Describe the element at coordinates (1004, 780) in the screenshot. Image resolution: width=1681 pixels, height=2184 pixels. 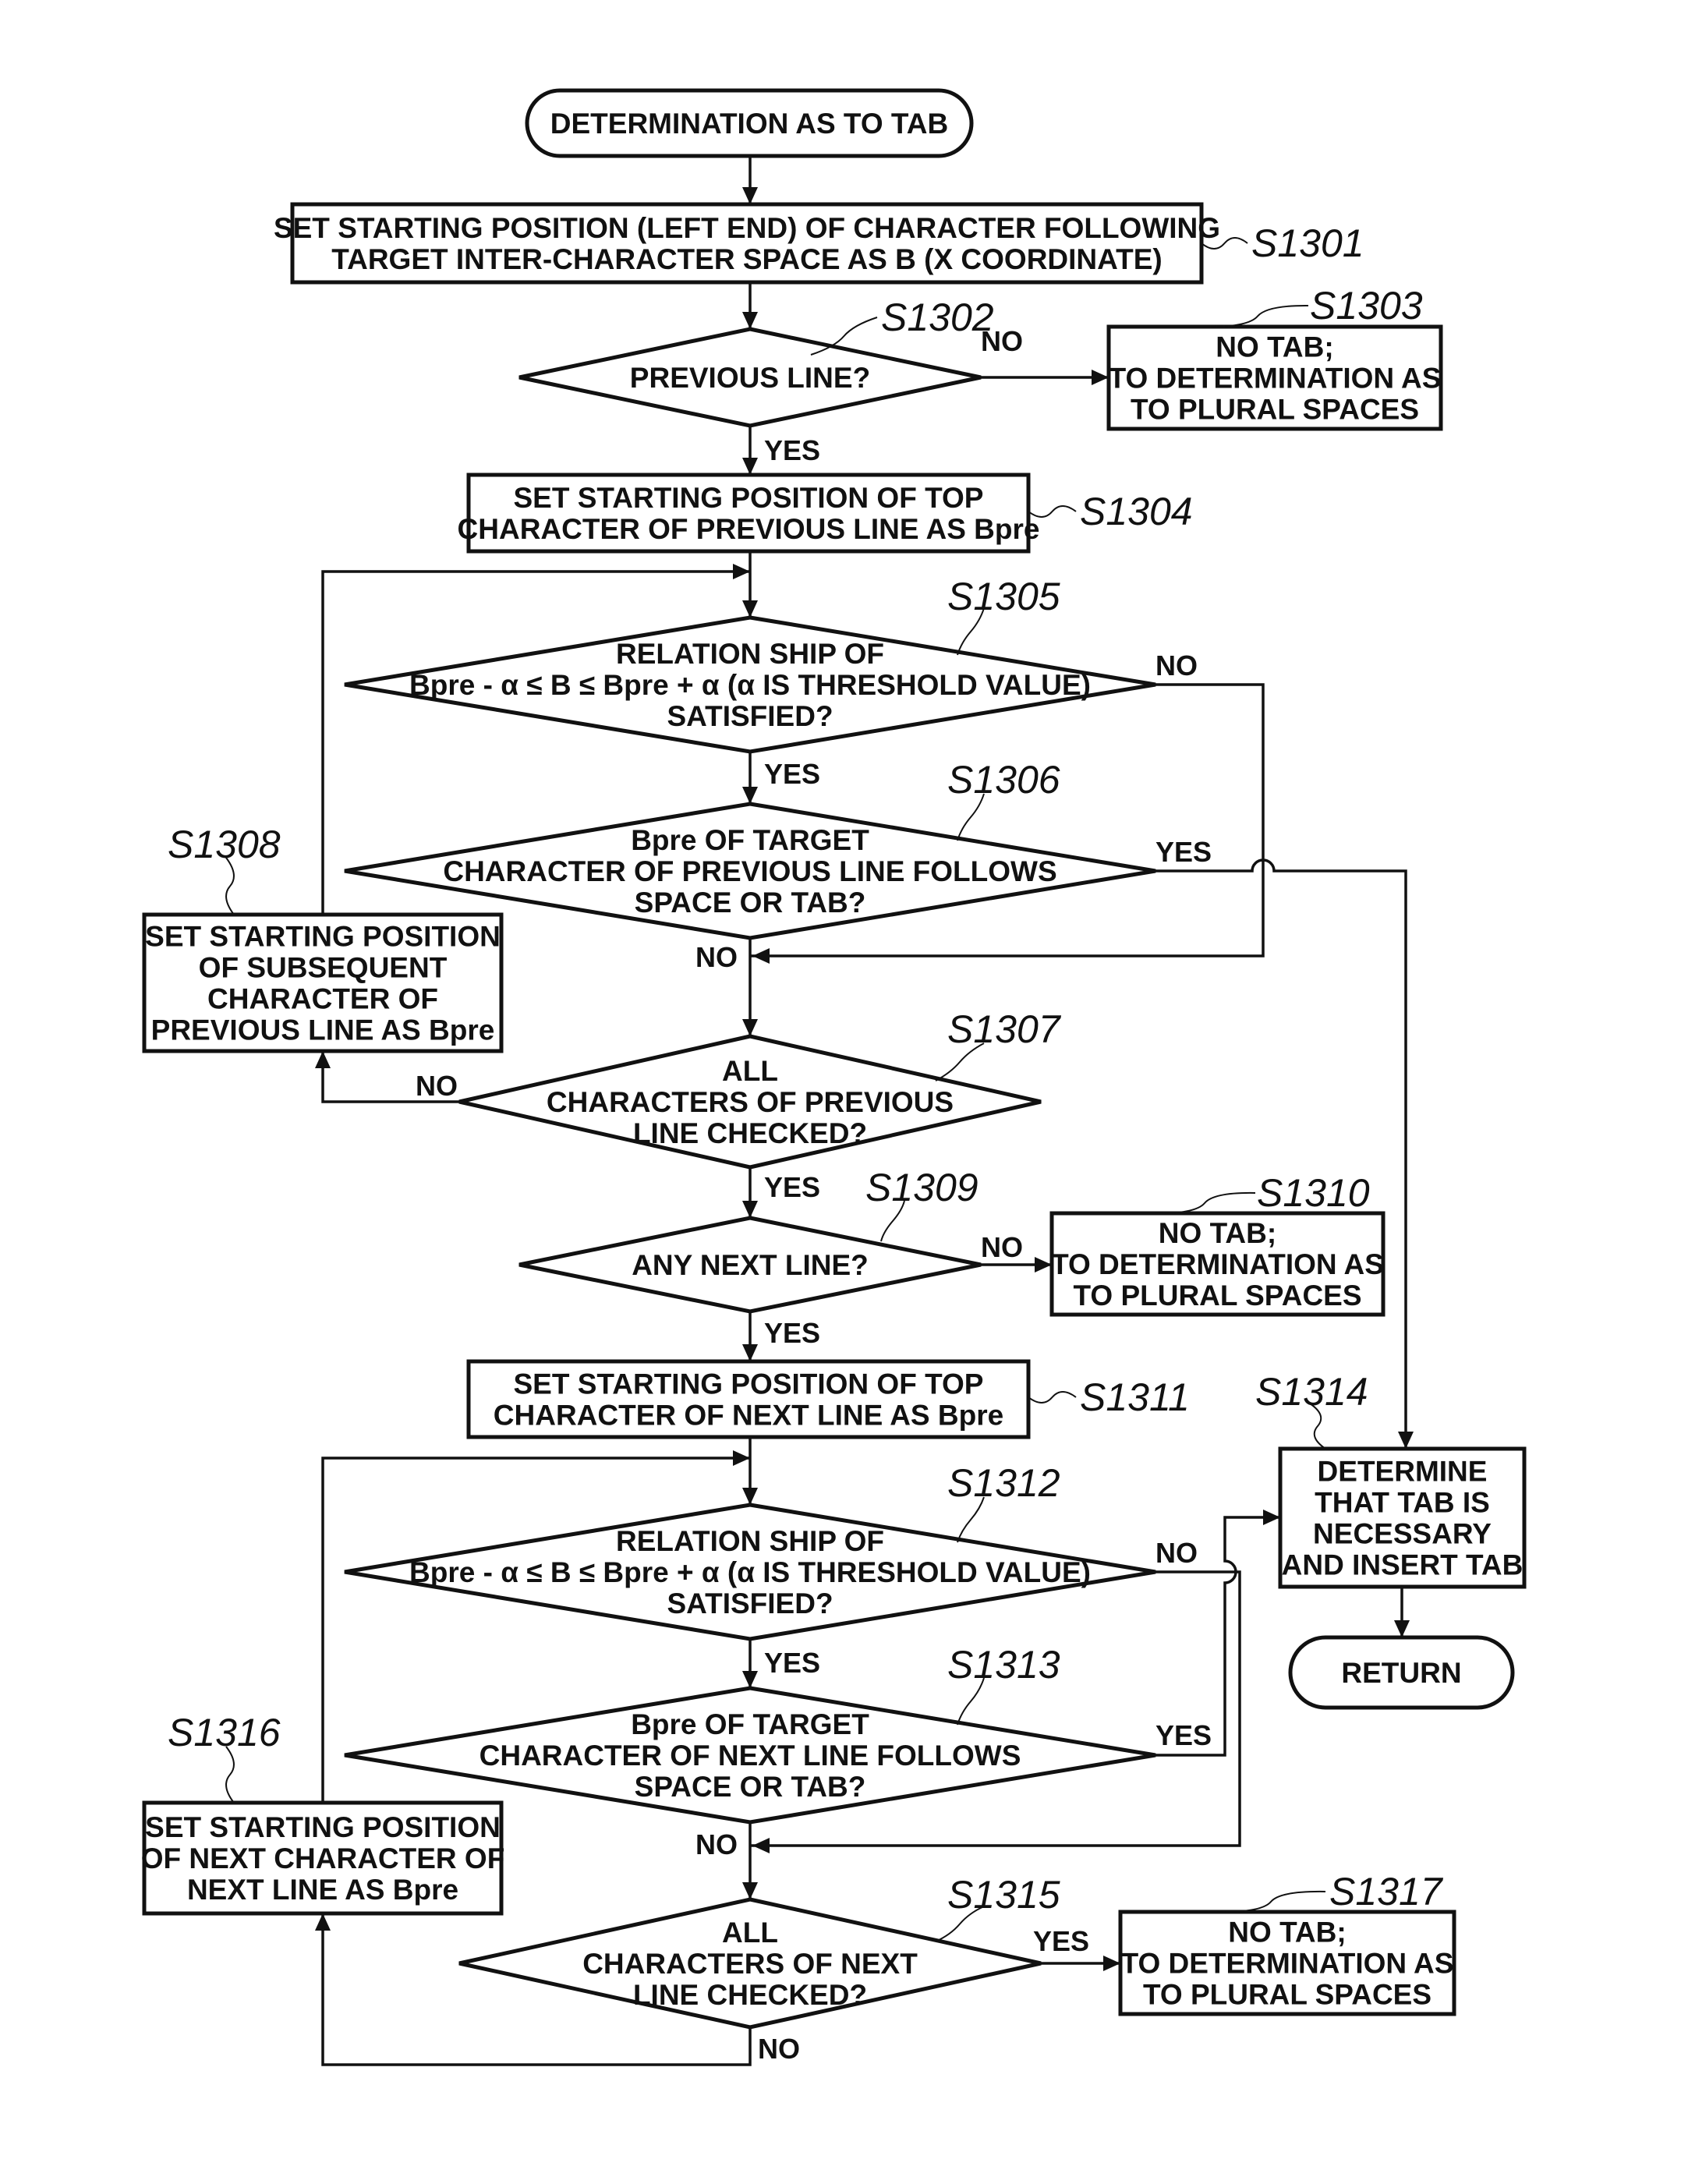
I see `step-label-s1306: S1306` at that location.